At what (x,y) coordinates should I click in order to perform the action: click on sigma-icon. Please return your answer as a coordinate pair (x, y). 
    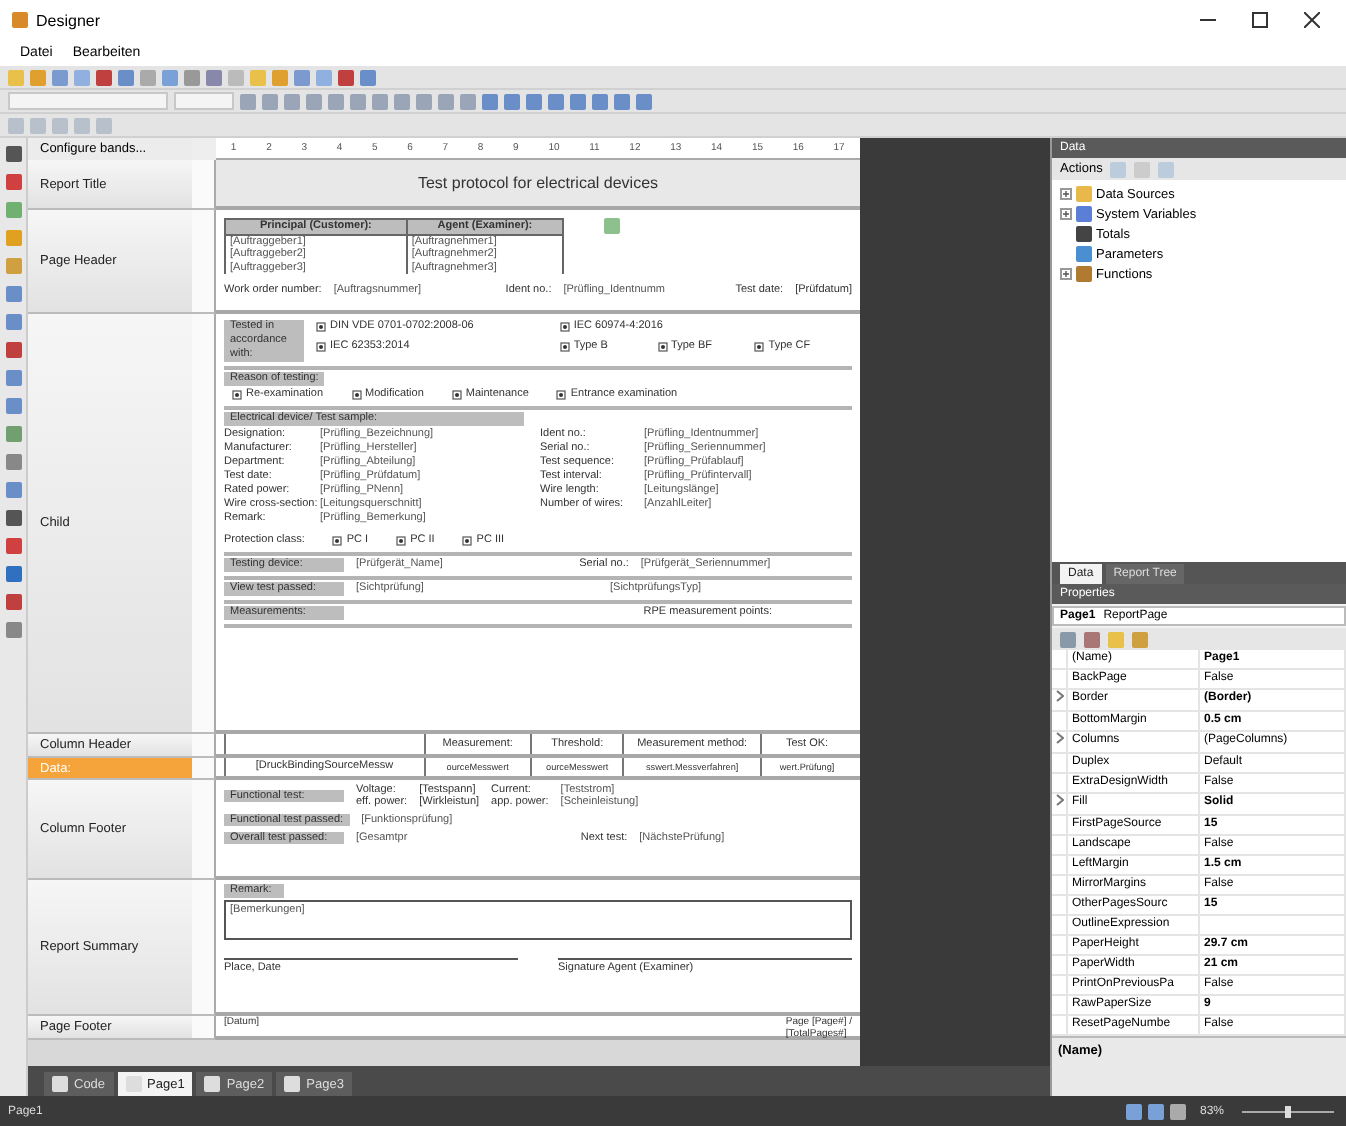
    Looking at the image, I should click on (1084, 234).